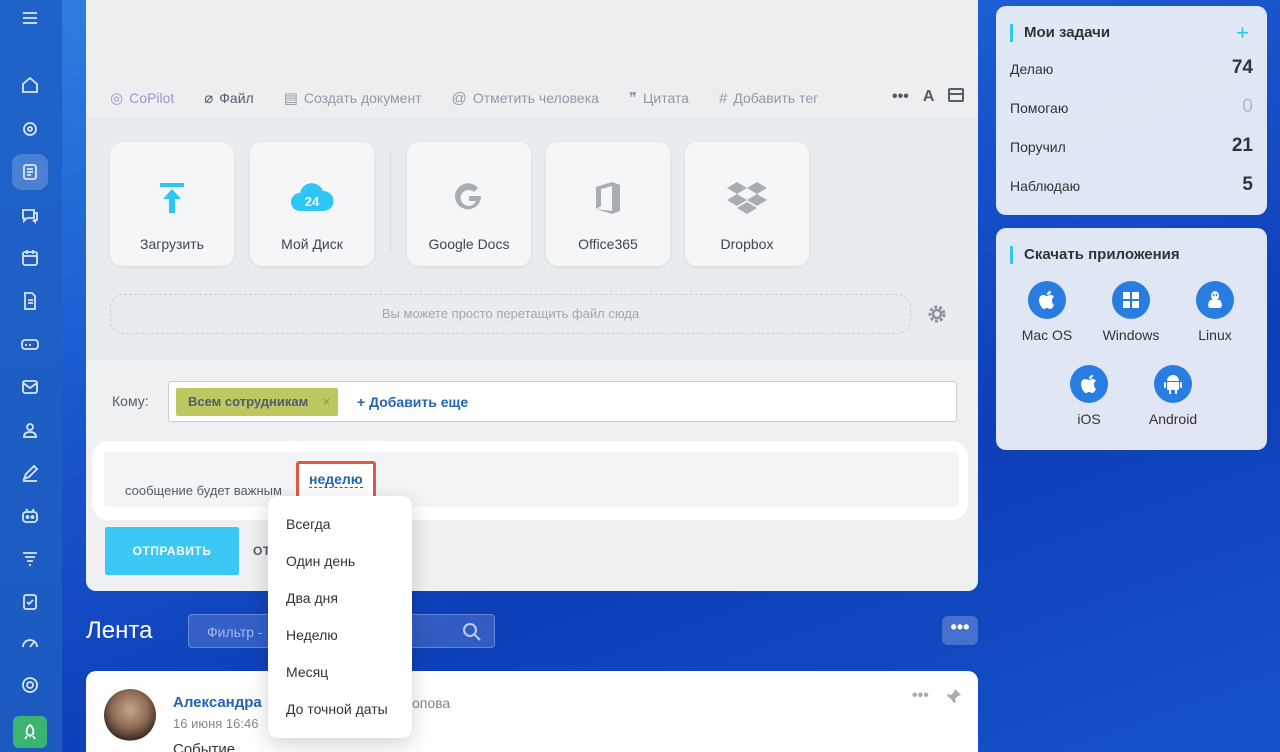 The width and height of the screenshot is (1280, 752). I want to click on feed-more-button: •••, so click(960, 630).